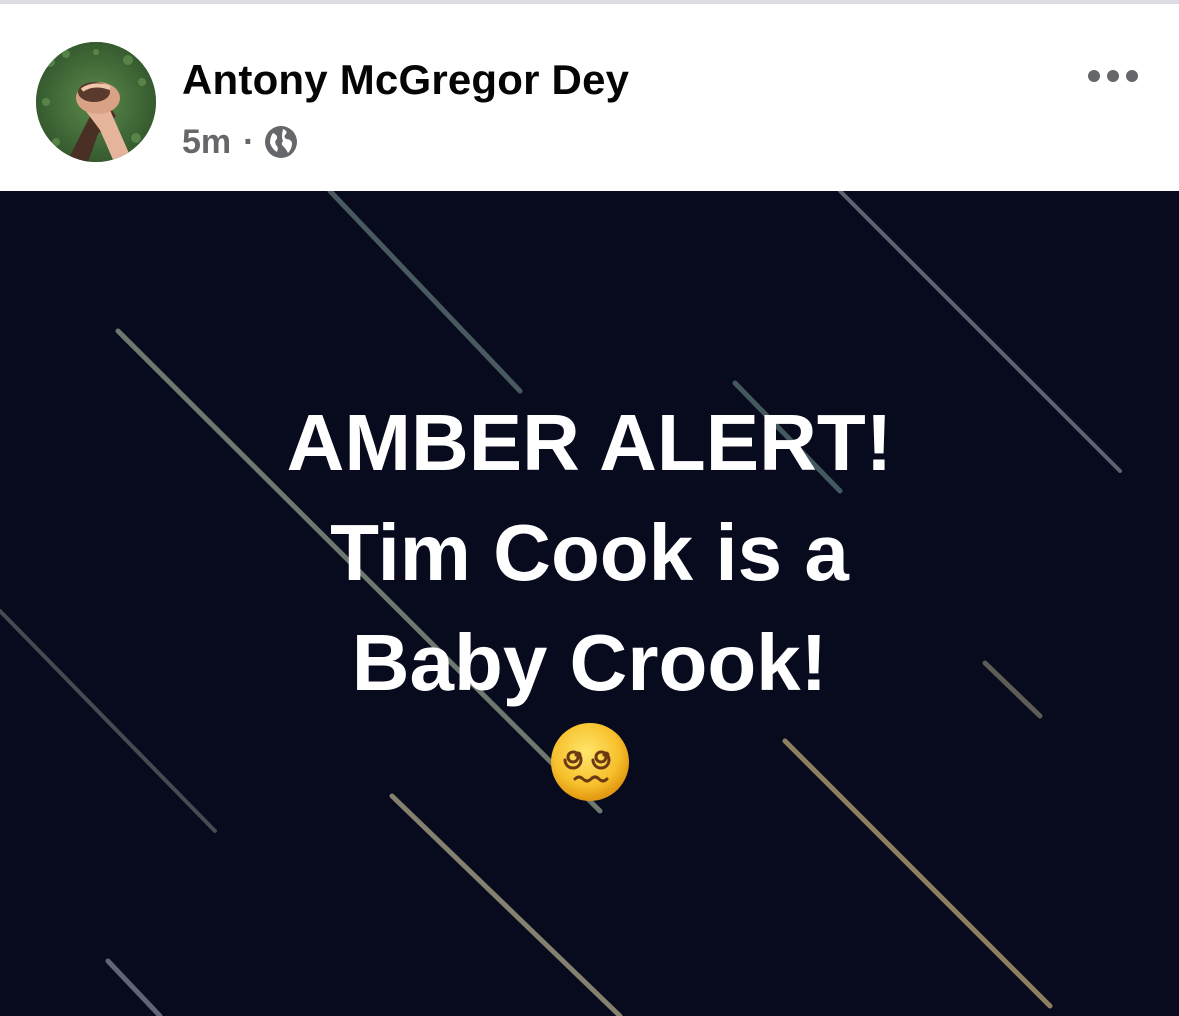  Describe the element at coordinates (589, 662) in the screenshot. I see `overlay-line-3: Baby Crook!` at that location.